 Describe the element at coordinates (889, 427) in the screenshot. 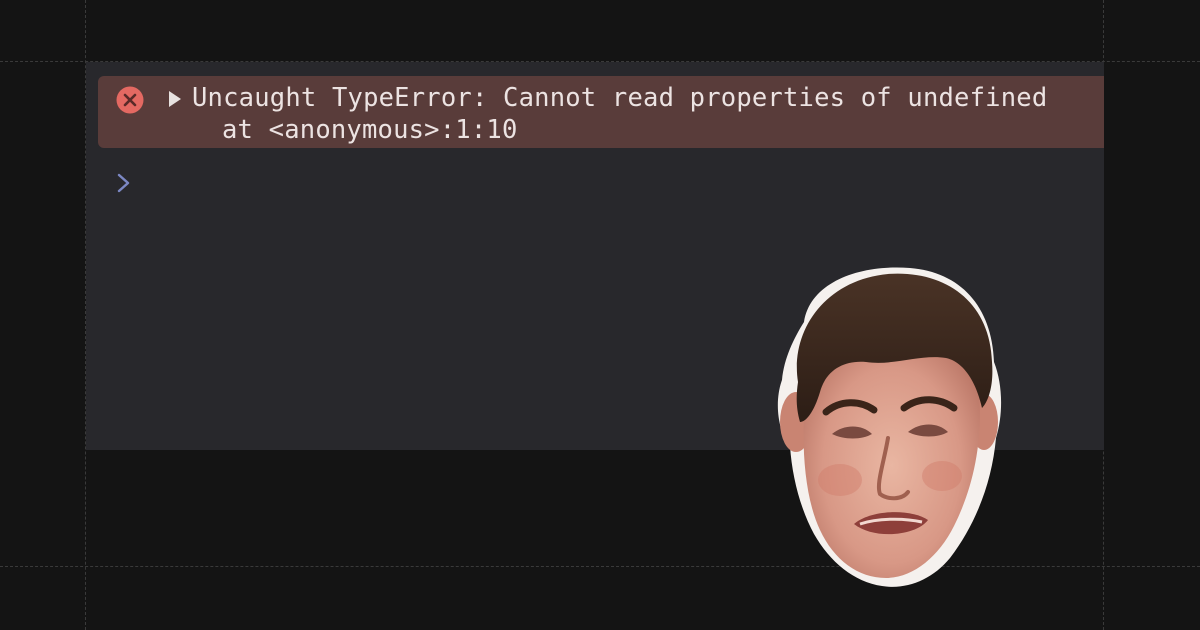

I see `crying-face-image` at that location.